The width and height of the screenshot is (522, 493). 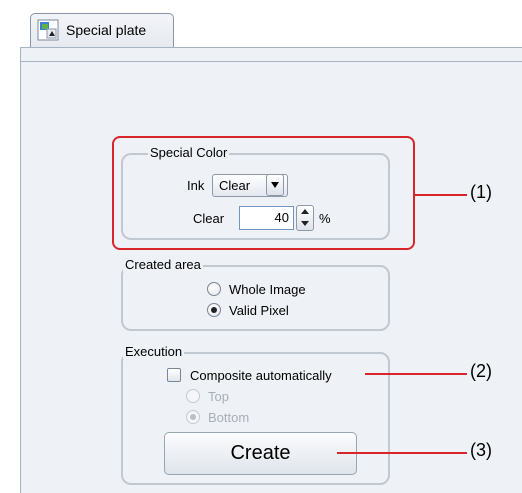 What do you see at coordinates (209, 218) in the screenshot?
I see `clear-label: Clear` at bounding box center [209, 218].